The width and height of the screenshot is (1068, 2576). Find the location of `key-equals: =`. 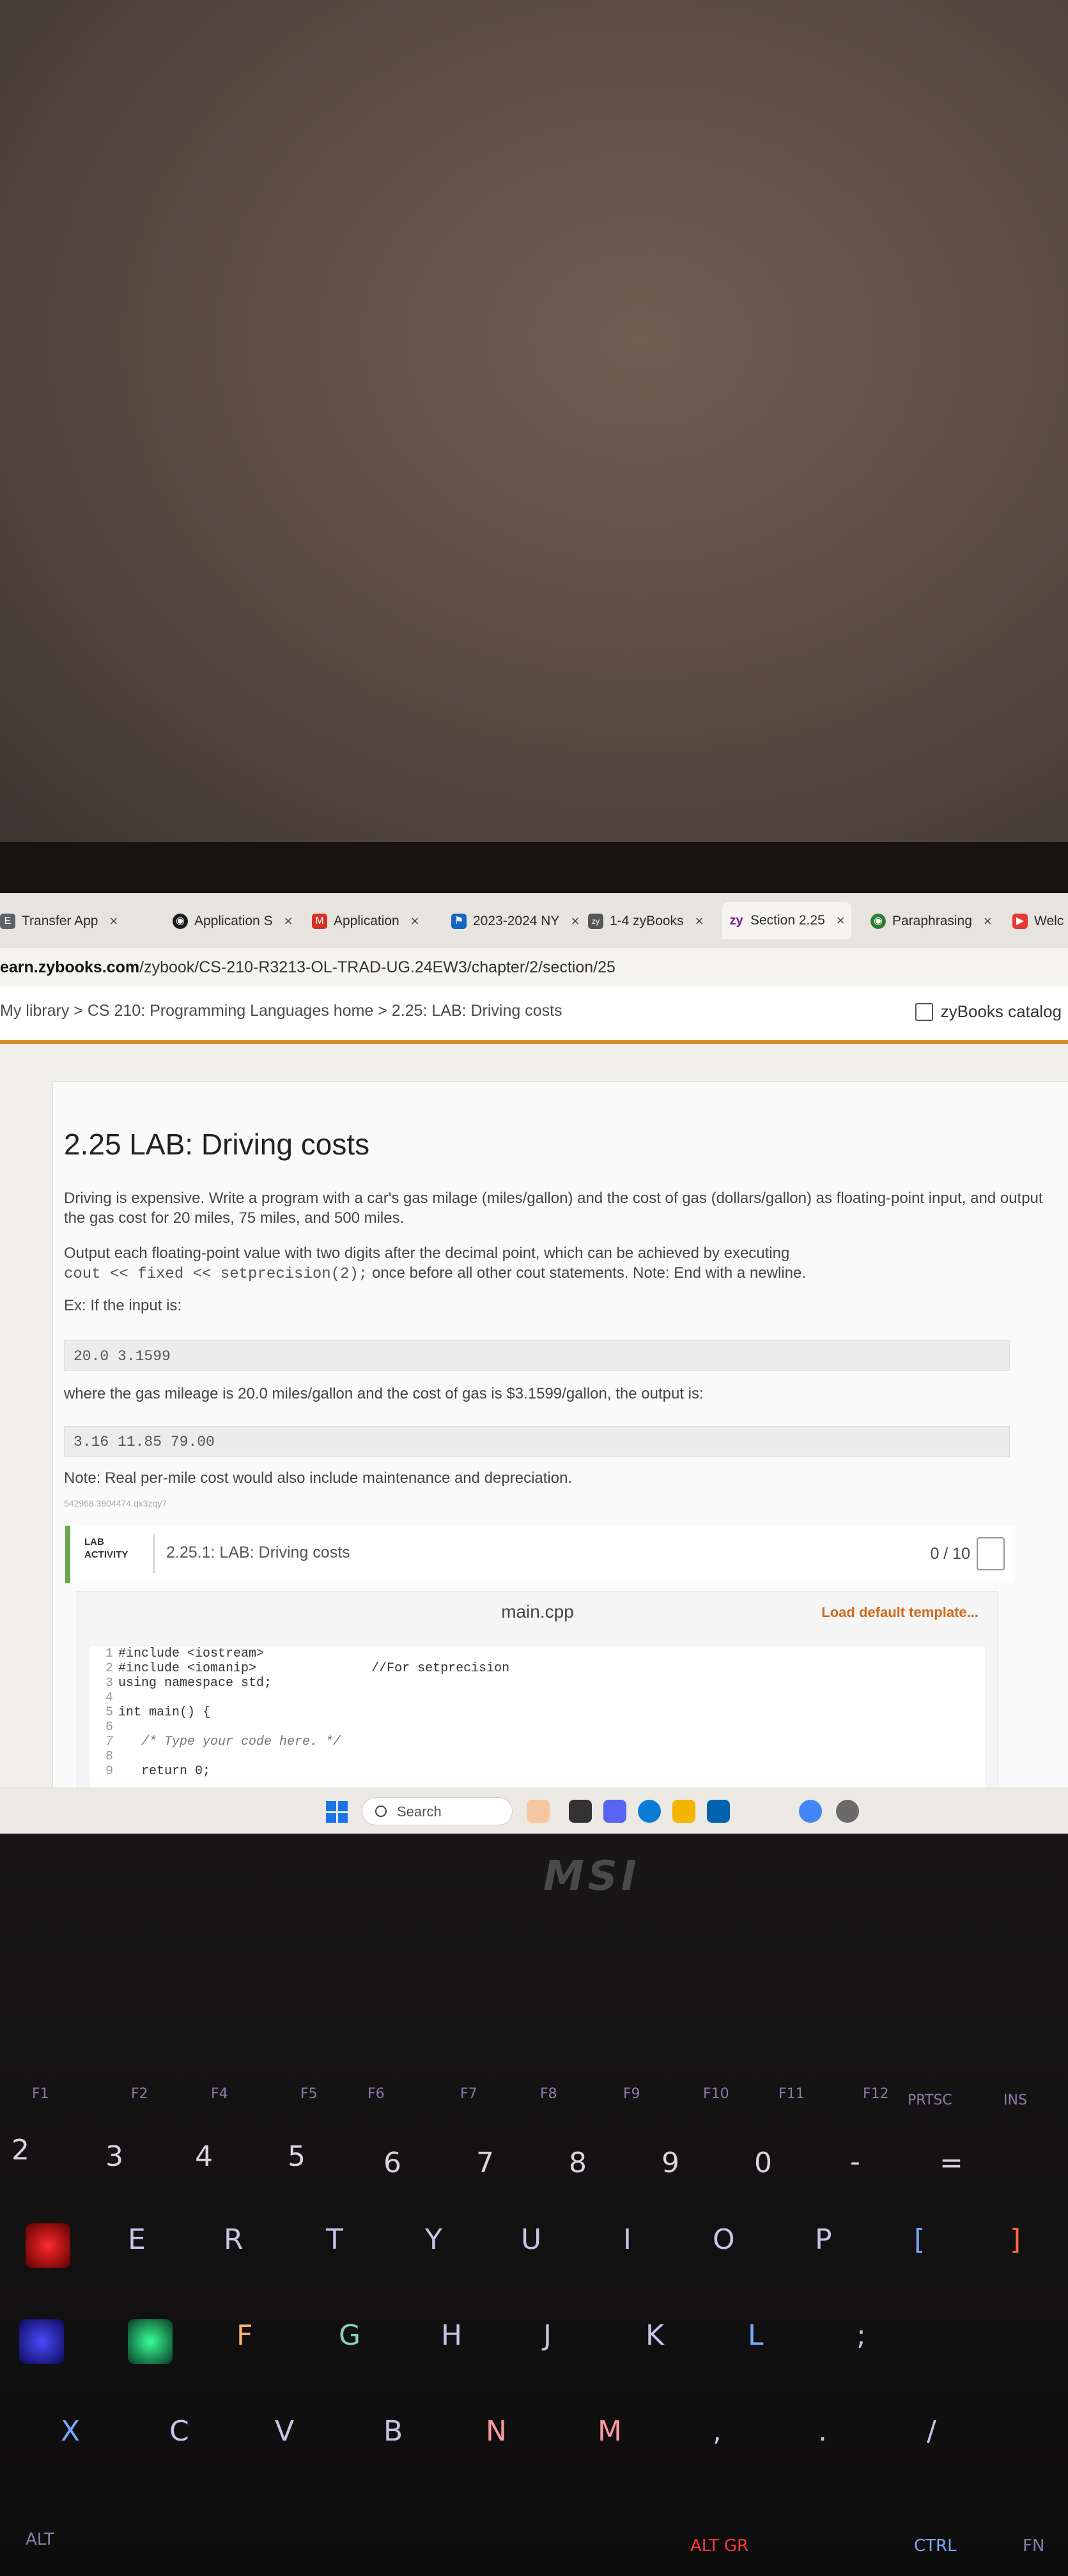

key-equals: = is located at coordinates (952, 2163).